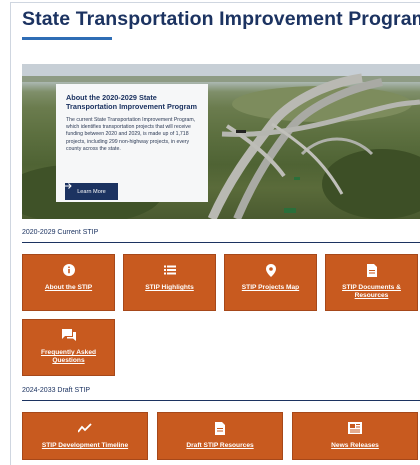 The height and width of the screenshot is (465, 420). What do you see at coordinates (270, 270) in the screenshot?
I see `map-pin-icon` at bounding box center [270, 270].